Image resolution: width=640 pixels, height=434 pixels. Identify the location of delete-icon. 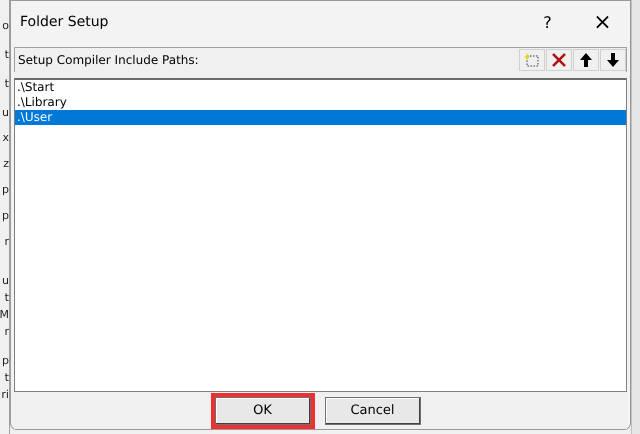
(559, 60).